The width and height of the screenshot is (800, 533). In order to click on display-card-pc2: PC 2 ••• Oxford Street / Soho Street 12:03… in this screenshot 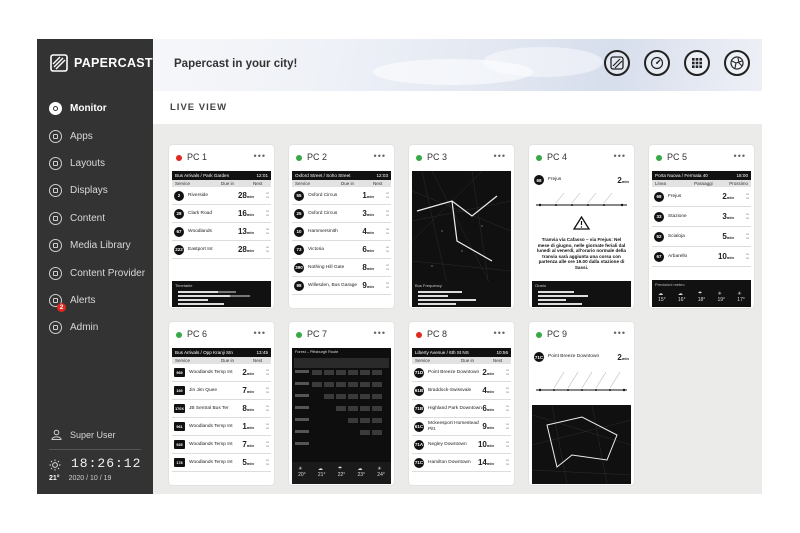, I will do `click(341, 226)`.